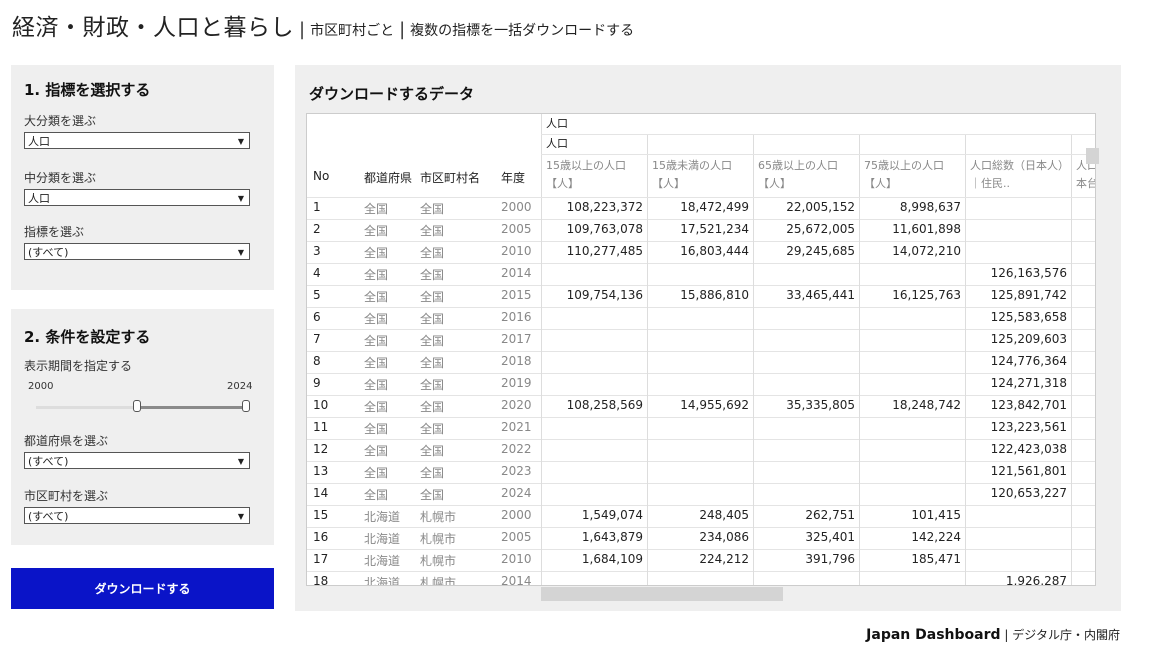 The width and height of the screenshot is (1152, 648). What do you see at coordinates (137, 460) in the screenshot?
I see `prefecture-select: (すべて) ▼` at bounding box center [137, 460].